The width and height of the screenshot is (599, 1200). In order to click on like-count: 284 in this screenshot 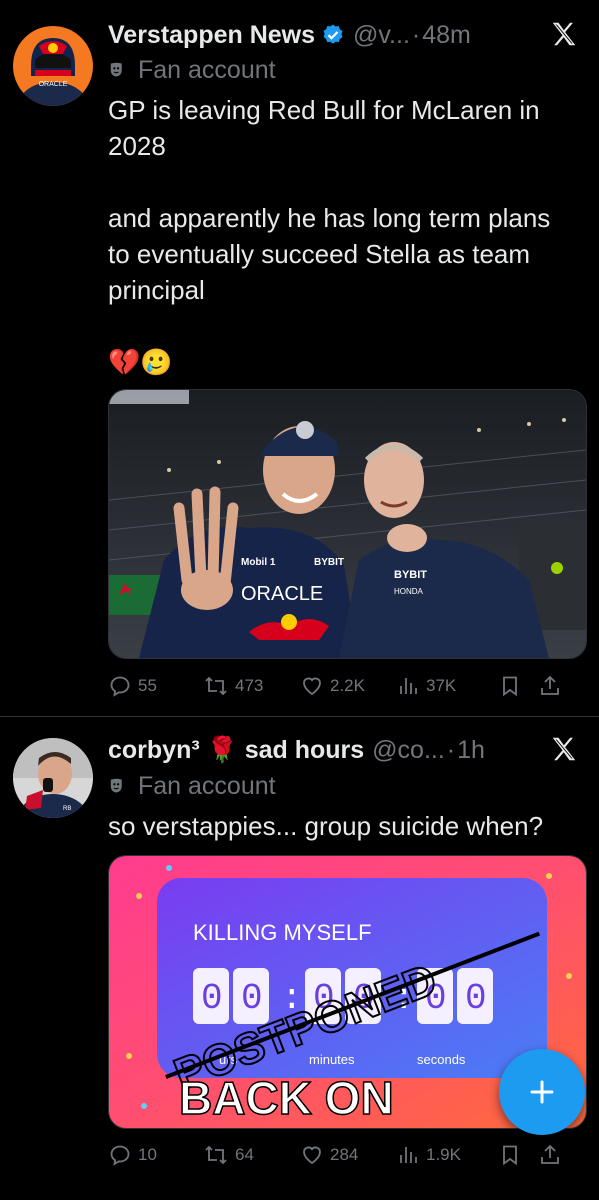, I will do `click(344, 1154)`.